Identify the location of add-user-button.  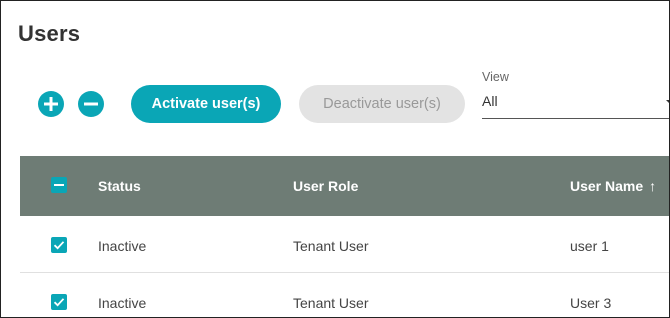
(51, 104).